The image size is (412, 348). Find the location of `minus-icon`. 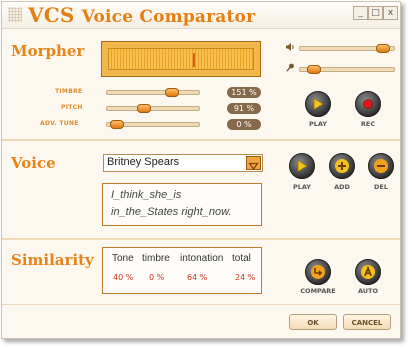

minus-icon is located at coordinates (381, 166).